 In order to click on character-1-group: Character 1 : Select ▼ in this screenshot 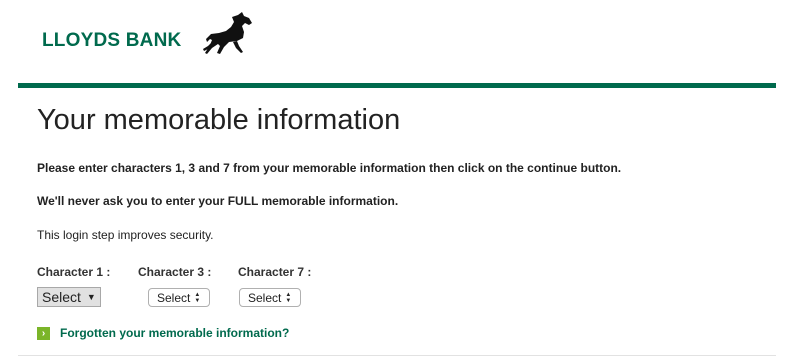, I will do `click(74, 286)`.